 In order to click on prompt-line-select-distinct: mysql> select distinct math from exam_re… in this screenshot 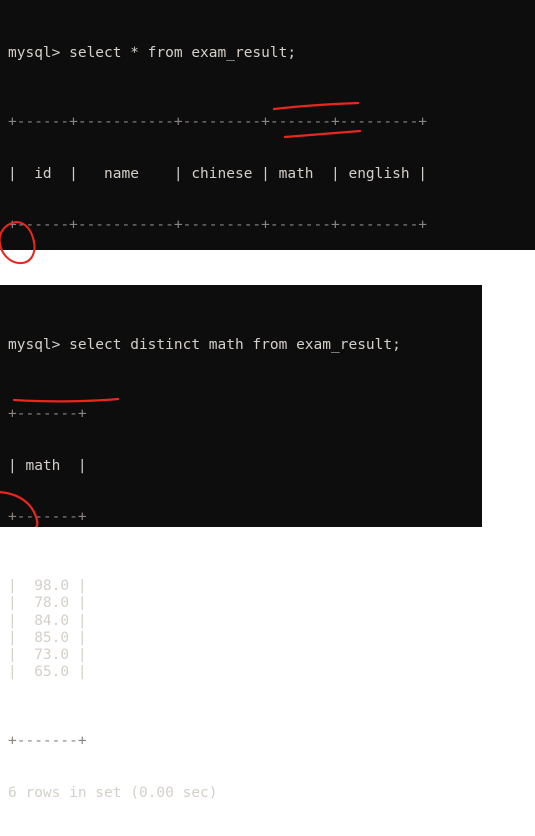, I will do `click(204, 345)`.